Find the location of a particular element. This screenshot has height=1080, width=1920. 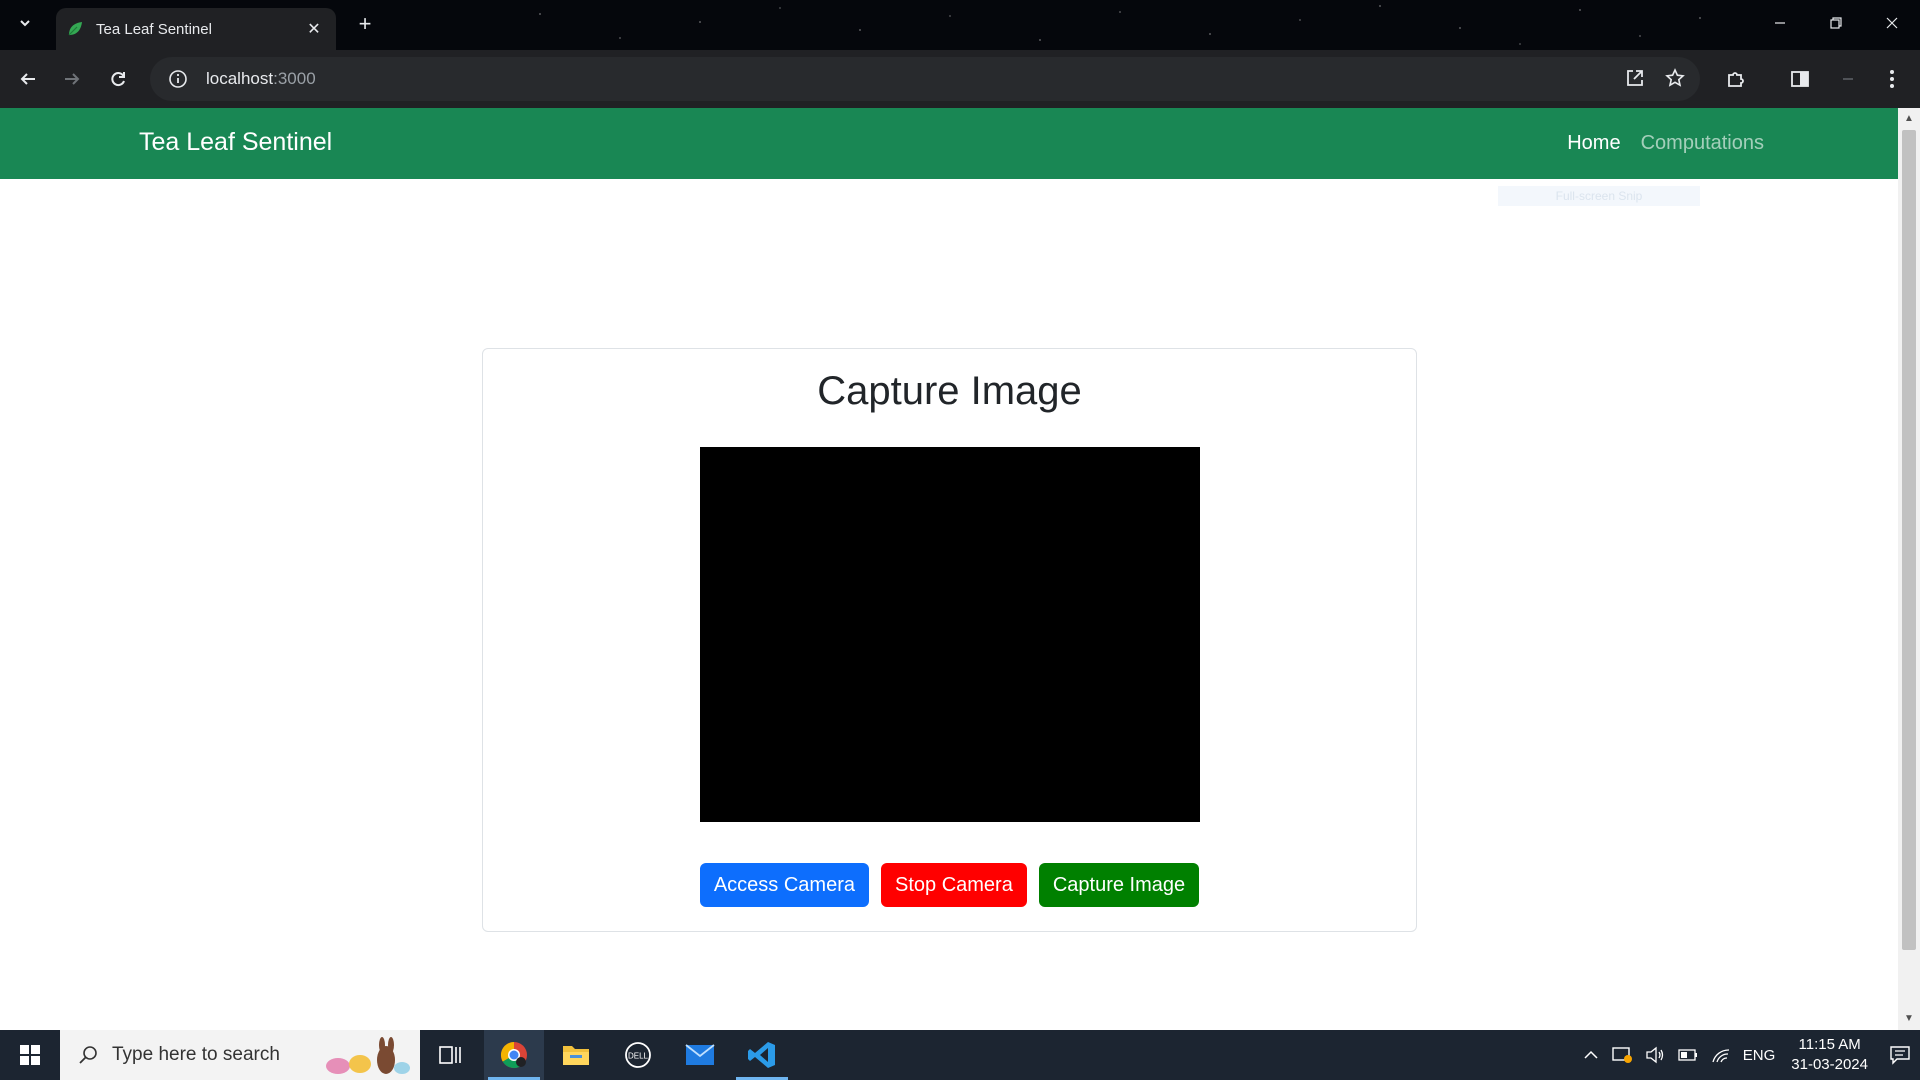

camera-button-row: Access Camera Stop Camera Capture Image is located at coordinates (949, 885).